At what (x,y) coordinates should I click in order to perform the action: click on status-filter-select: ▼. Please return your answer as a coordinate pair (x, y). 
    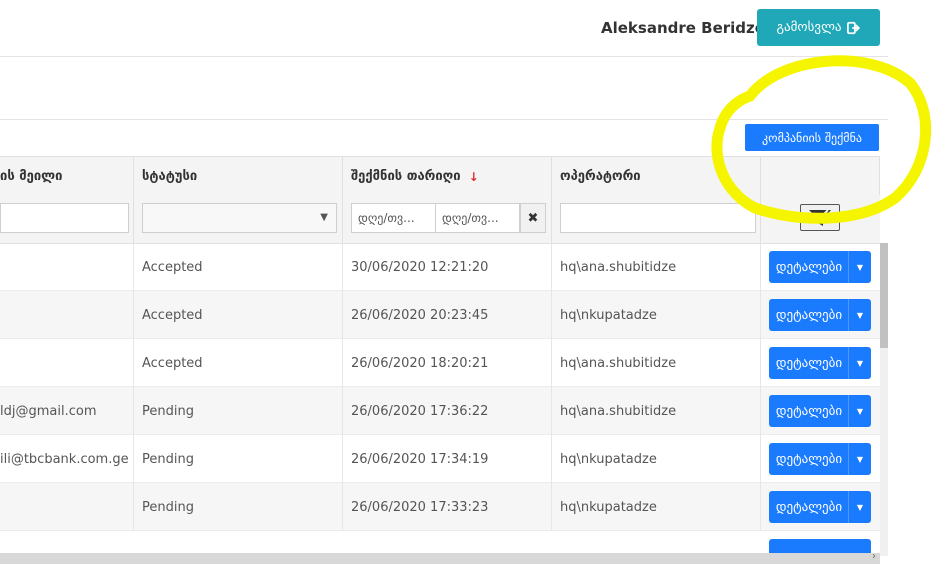
    Looking at the image, I should click on (239, 218).